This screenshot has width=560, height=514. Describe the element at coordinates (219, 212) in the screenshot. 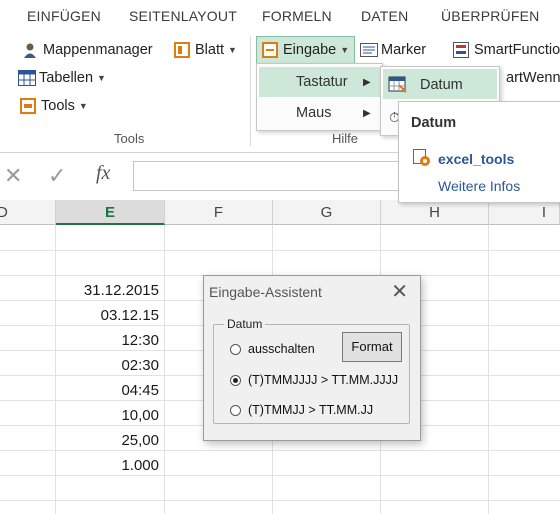

I see `column-header-f: F` at that location.